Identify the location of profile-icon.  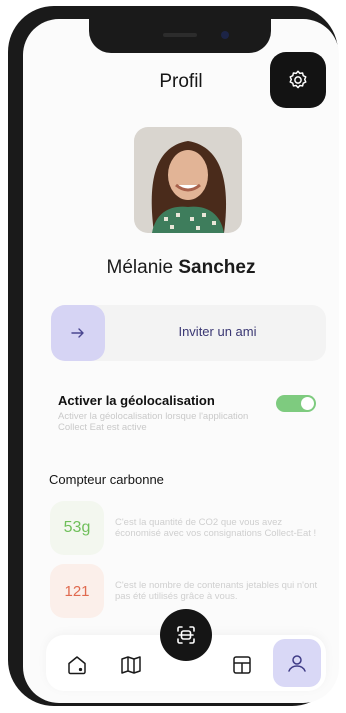
(297, 663).